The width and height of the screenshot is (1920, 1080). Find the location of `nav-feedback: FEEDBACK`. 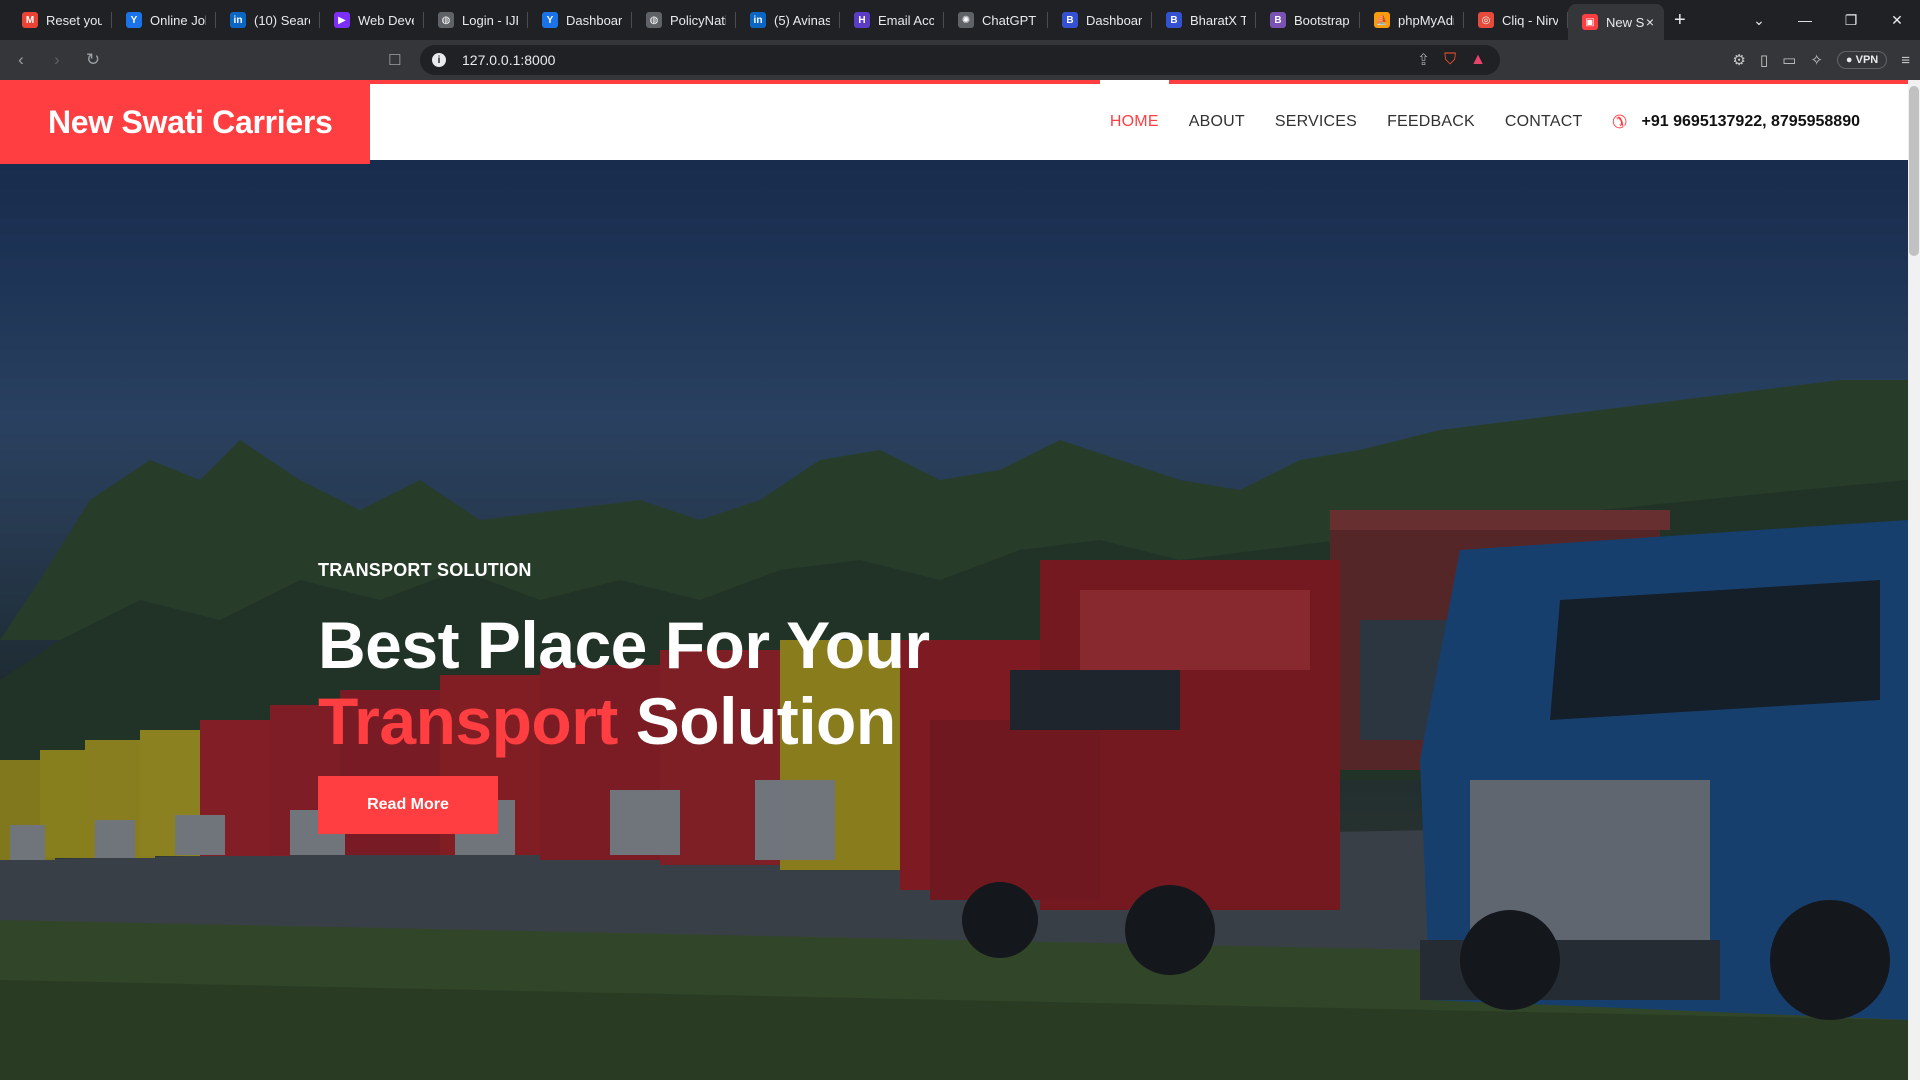

nav-feedback: FEEDBACK is located at coordinates (1431, 122).